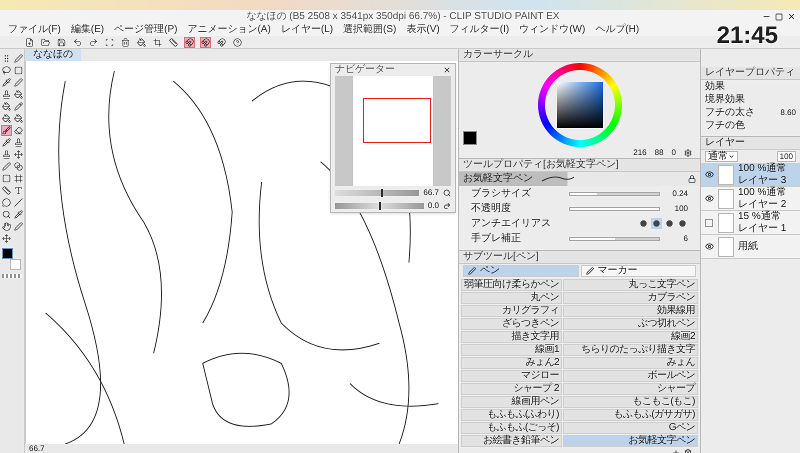 The height and width of the screenshot is (453, 800). Describe the element at coordinates (307, 29) in the screenshot. I see `menu-item: レイヤー(L)` at that location.